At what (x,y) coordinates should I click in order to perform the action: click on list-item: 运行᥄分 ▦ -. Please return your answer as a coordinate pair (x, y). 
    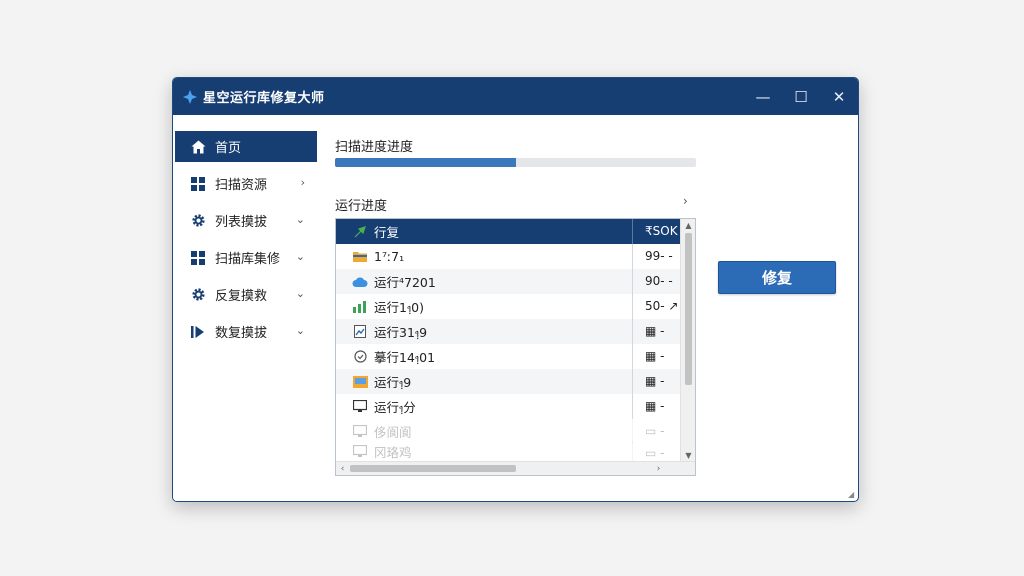
    Looking at the image, I should click on (508, 406).